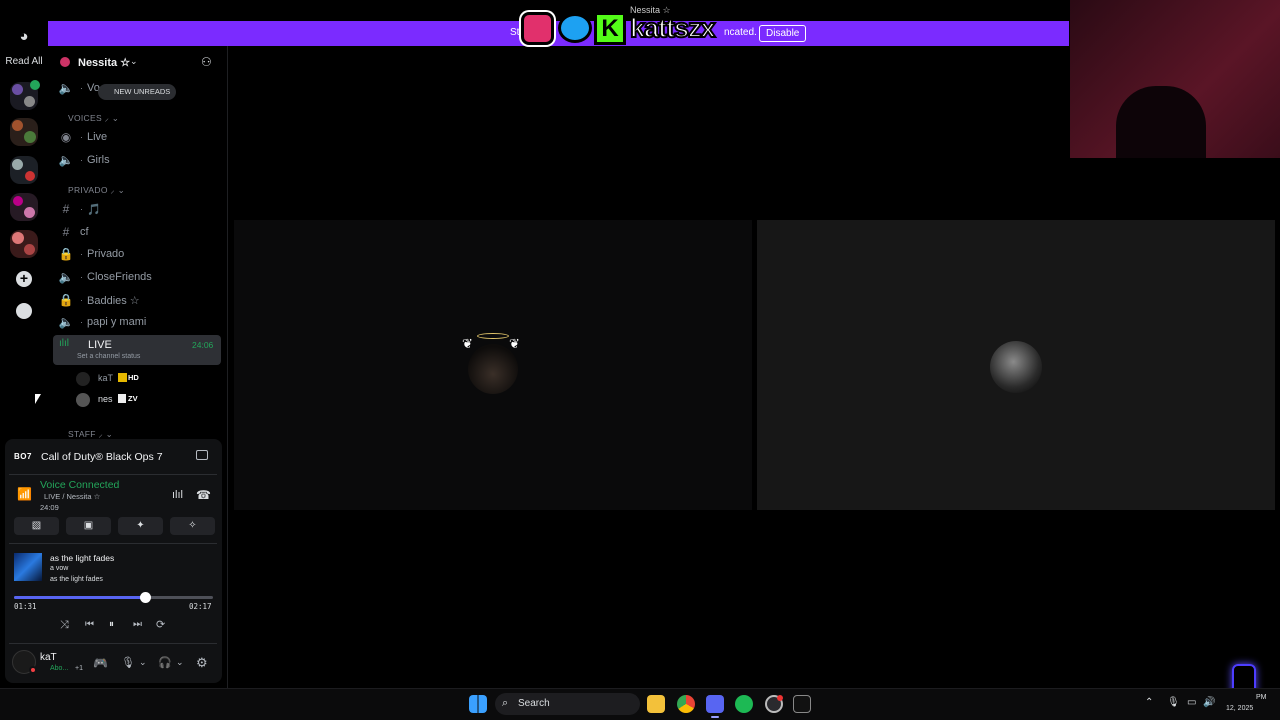 The image size is (1280, 720). What do you see at coordinates (76, 579) in the screenshot?
I see `track-album: as the light fades` at bounding box center [76, 579].